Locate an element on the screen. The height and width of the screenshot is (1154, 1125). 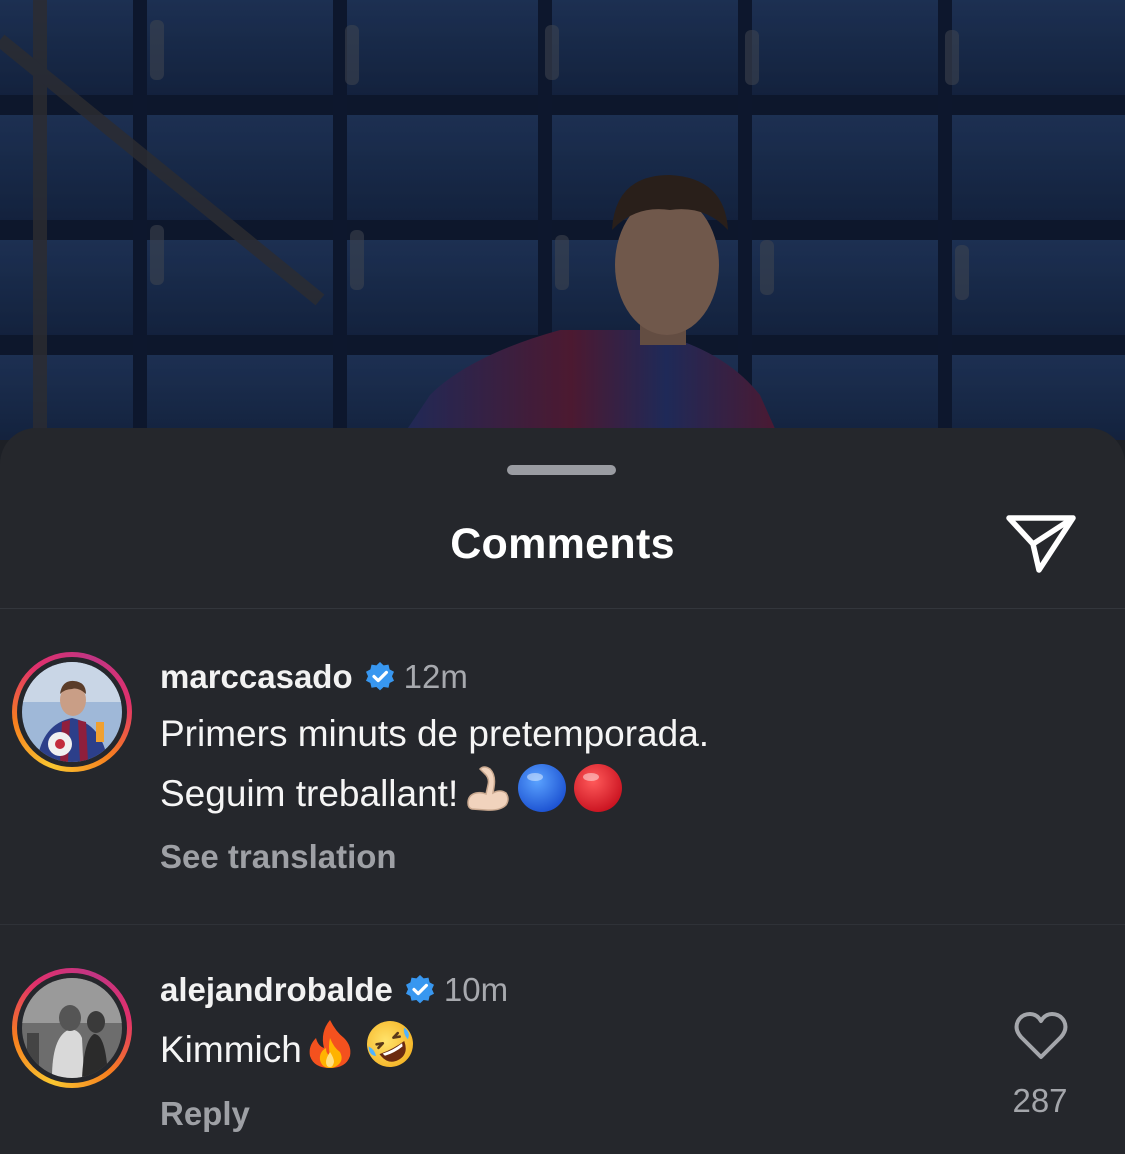
sheet-drag-handle is located at coordinates (561, 470).